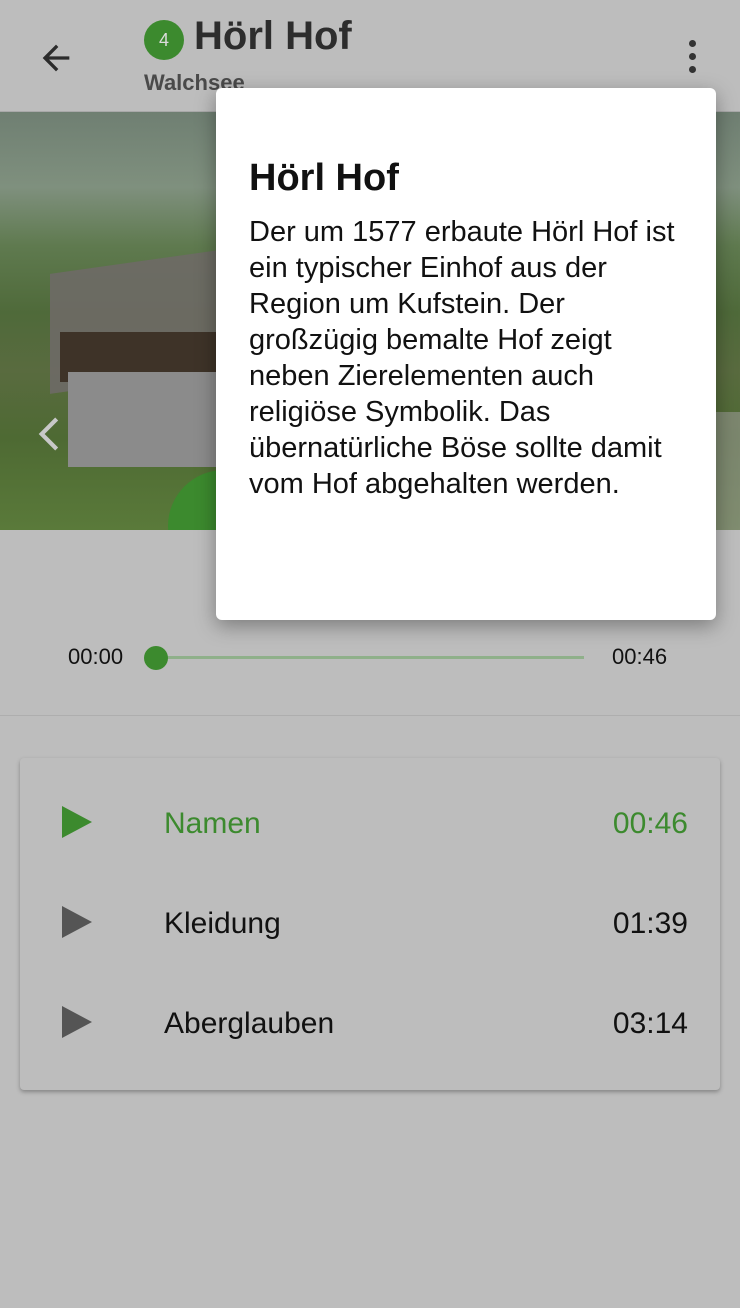 This screenshot has width=740, height=1308. What do you see at coordinates (164, 40) in the screenshot?
I see `stop-number-badge: 4` at bounding box center [164, 40].